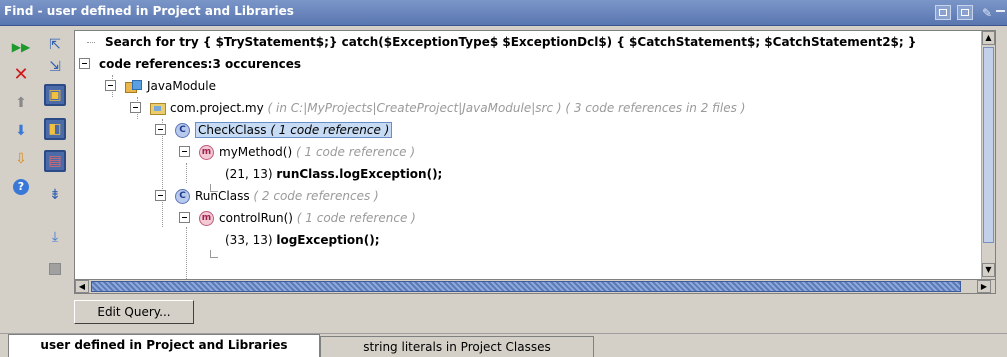 This screenshot has width=1007, height=357. I want to click on stop-icon, so click(55, 269).